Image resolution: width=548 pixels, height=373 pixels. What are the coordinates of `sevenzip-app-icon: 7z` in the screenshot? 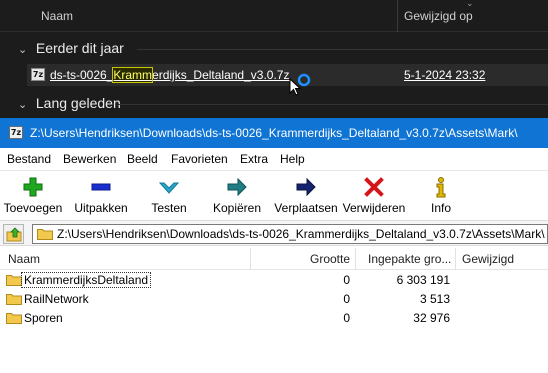 It's located at (16, 132).